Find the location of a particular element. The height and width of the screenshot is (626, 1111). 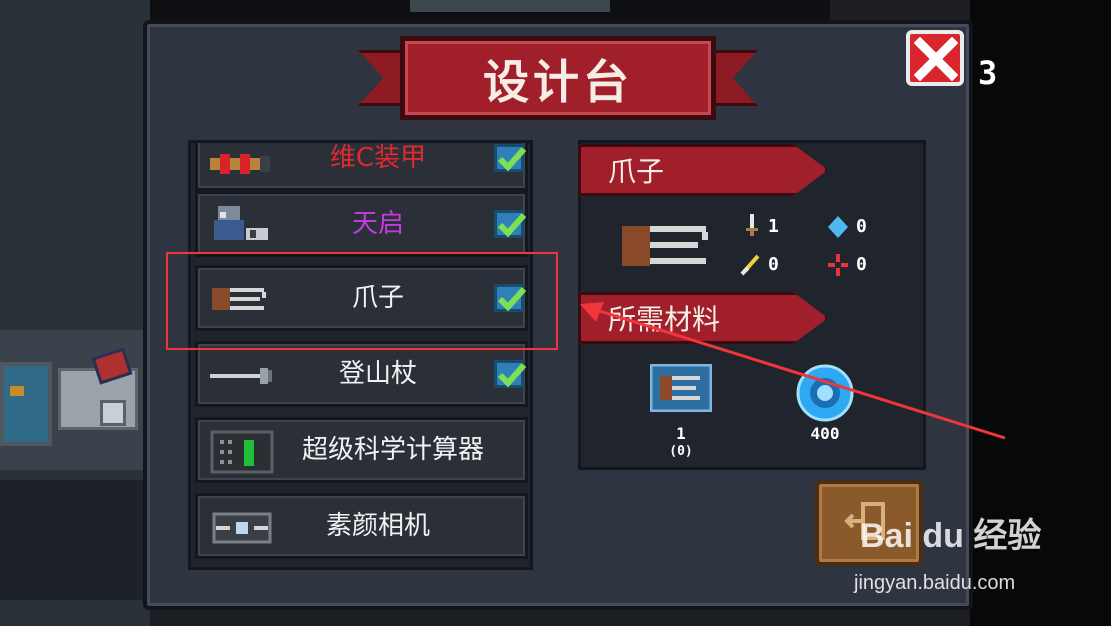

watermark-logo: Bai du 经验 is located at coordinates (951, 536).